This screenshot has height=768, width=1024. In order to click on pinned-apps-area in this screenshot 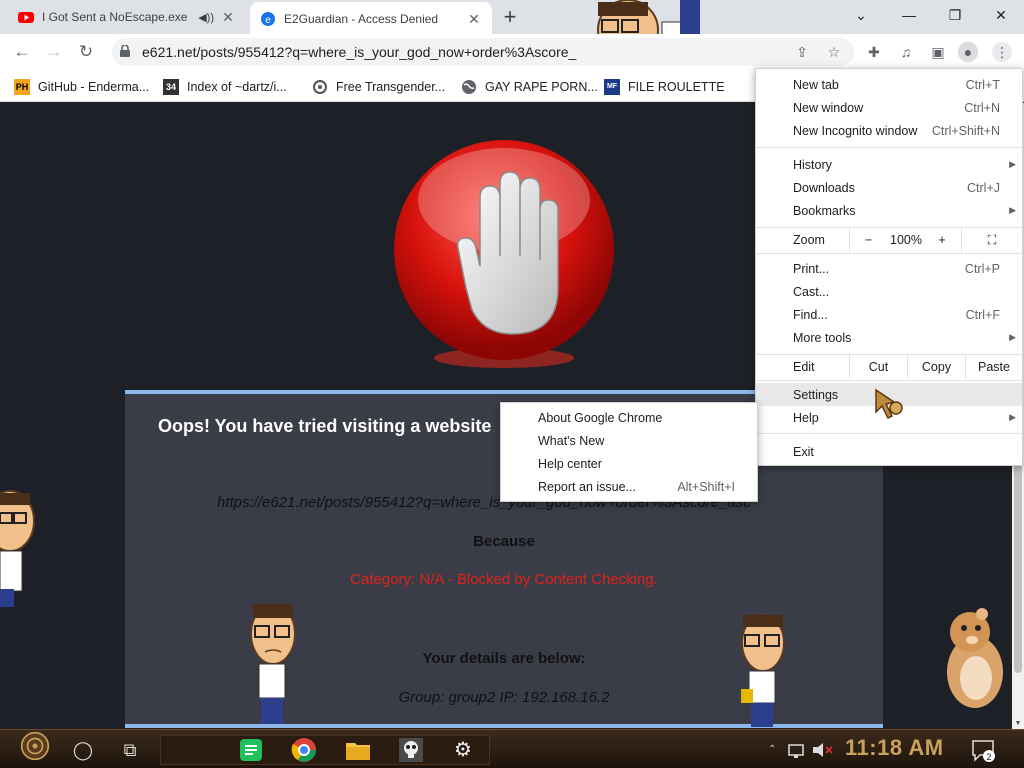, I will do `click(325, 750)`.